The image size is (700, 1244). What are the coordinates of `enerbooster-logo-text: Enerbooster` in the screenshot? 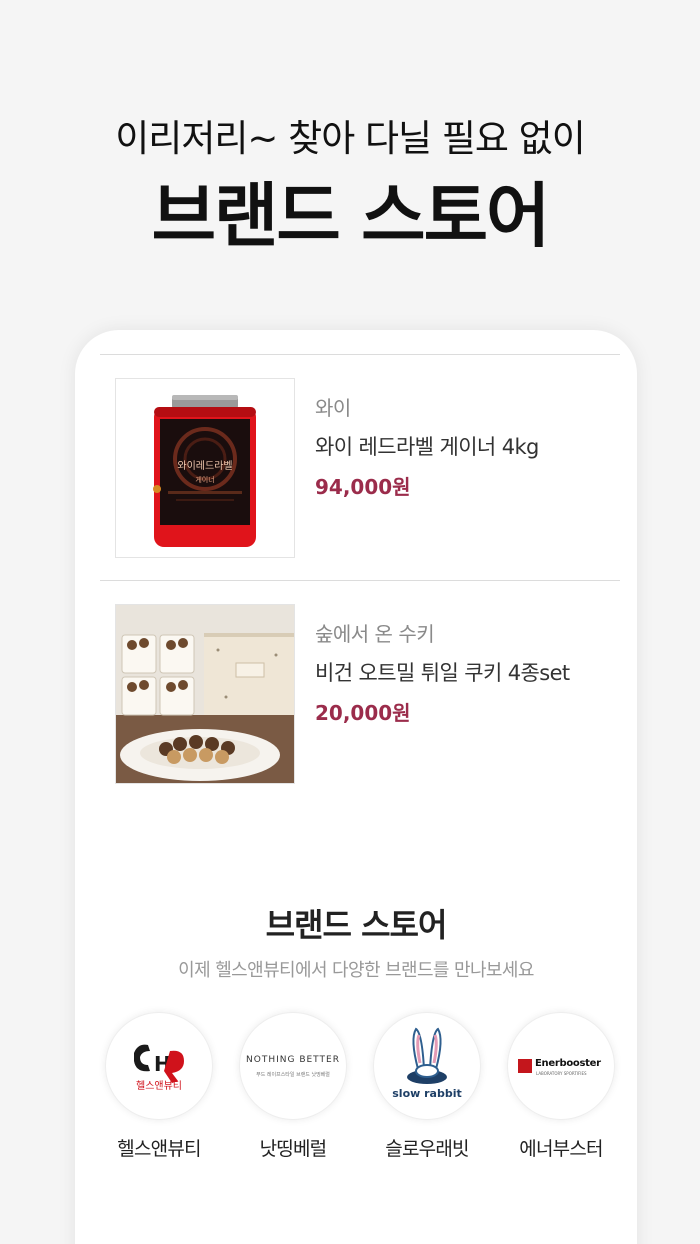 It's located at (568, 1063).